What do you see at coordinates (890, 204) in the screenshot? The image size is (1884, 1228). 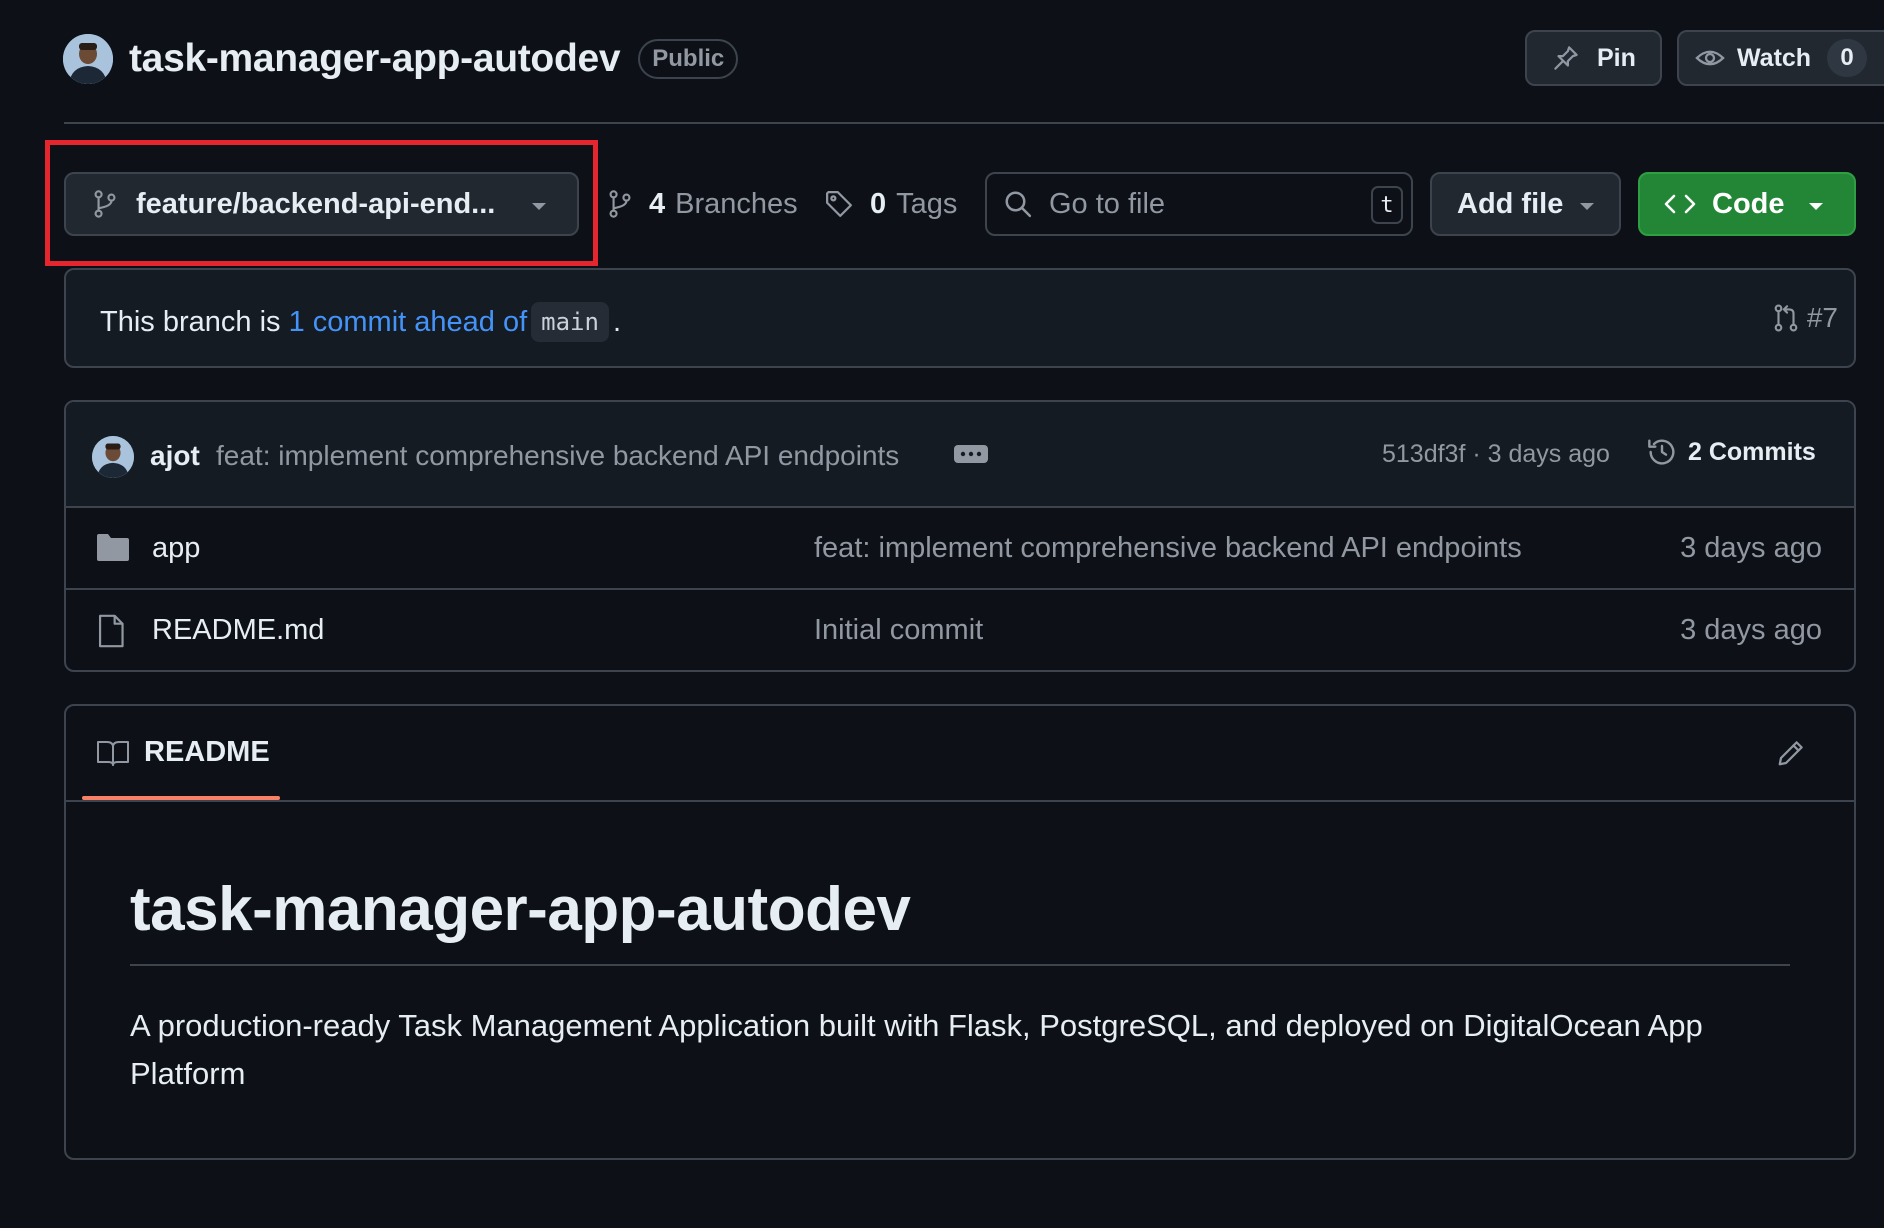 I see `tags-link: 0 Tags` at bounding box center [890, 204].